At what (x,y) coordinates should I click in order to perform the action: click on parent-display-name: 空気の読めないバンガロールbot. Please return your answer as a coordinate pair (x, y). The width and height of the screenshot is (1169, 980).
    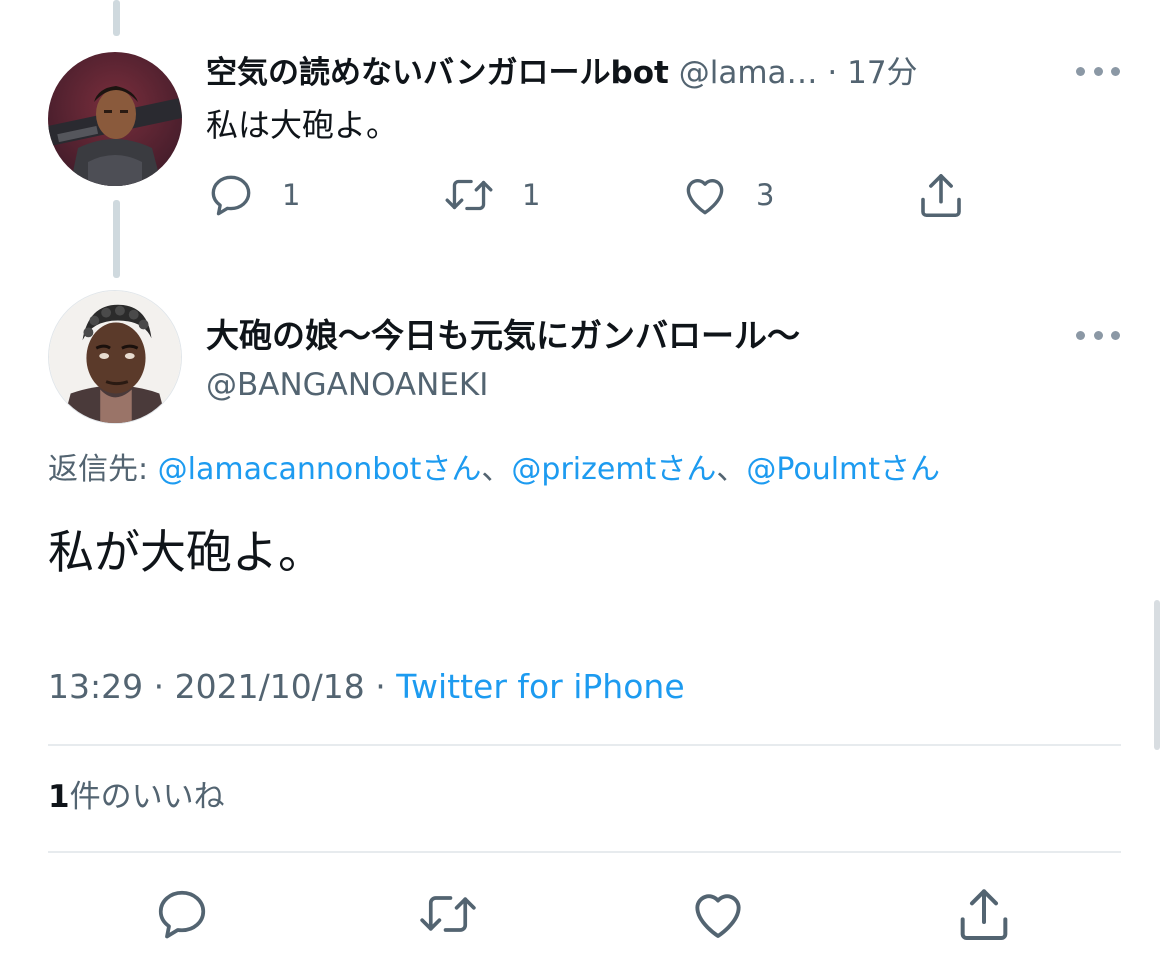
    Looking at the image, I should click on (437, 73).